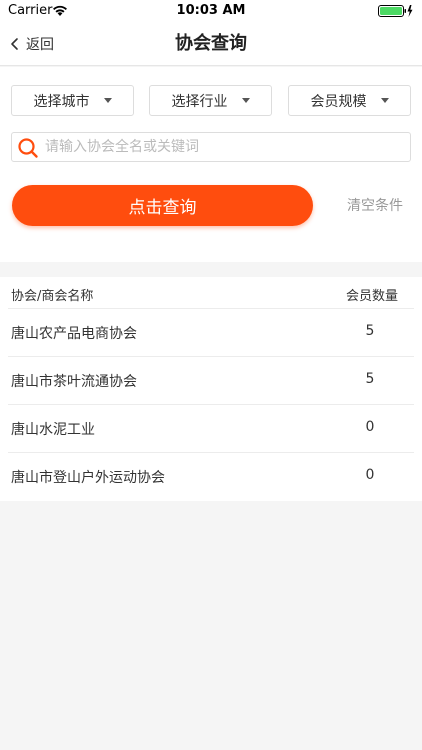  I want to click on member-scale-dropdown-label: 会员规模, so click(338, 101).